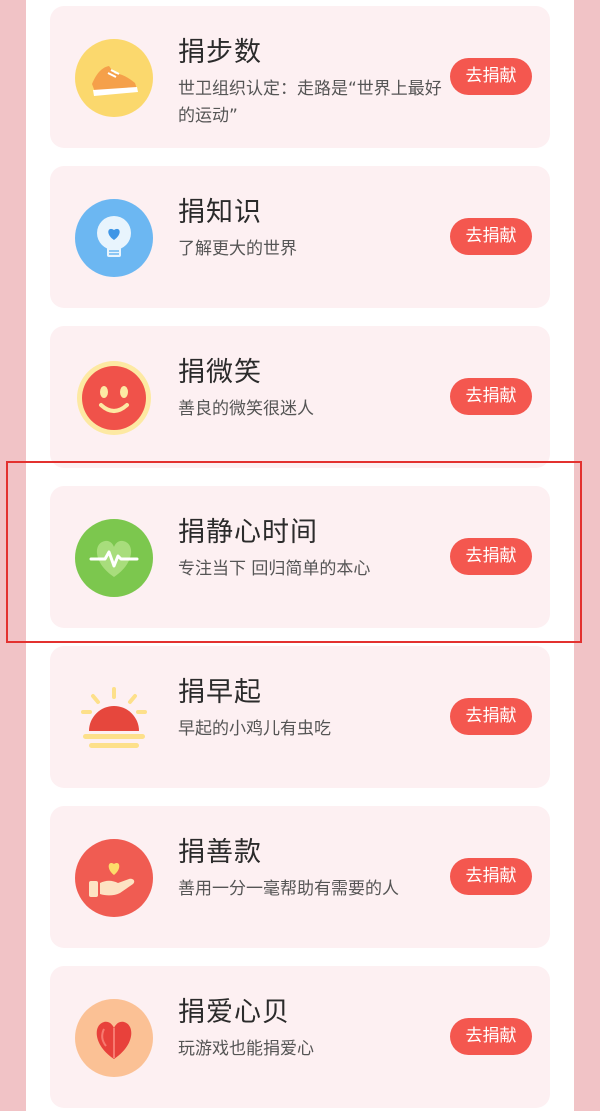 This screenshot has width=600, height=1111. What do you see at coordinates (246, 1049) in the screenshot?
I see `card-description: 玩游戏也能捐爱心` at bounding box center [246, 1049].